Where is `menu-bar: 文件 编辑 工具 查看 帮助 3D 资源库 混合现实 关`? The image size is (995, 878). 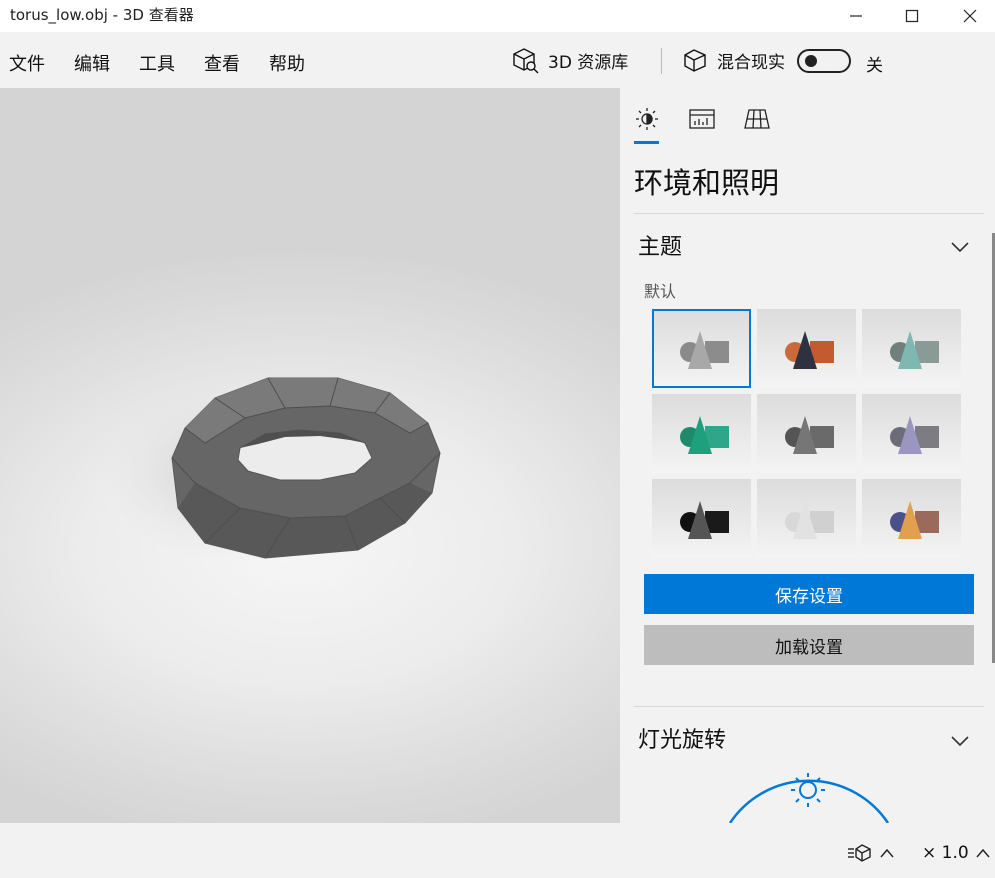 menu-bar: 文件 编辑 工具 查看 帮助 3D 资源库 混合现实 关 is located at coordinates (497, 60).